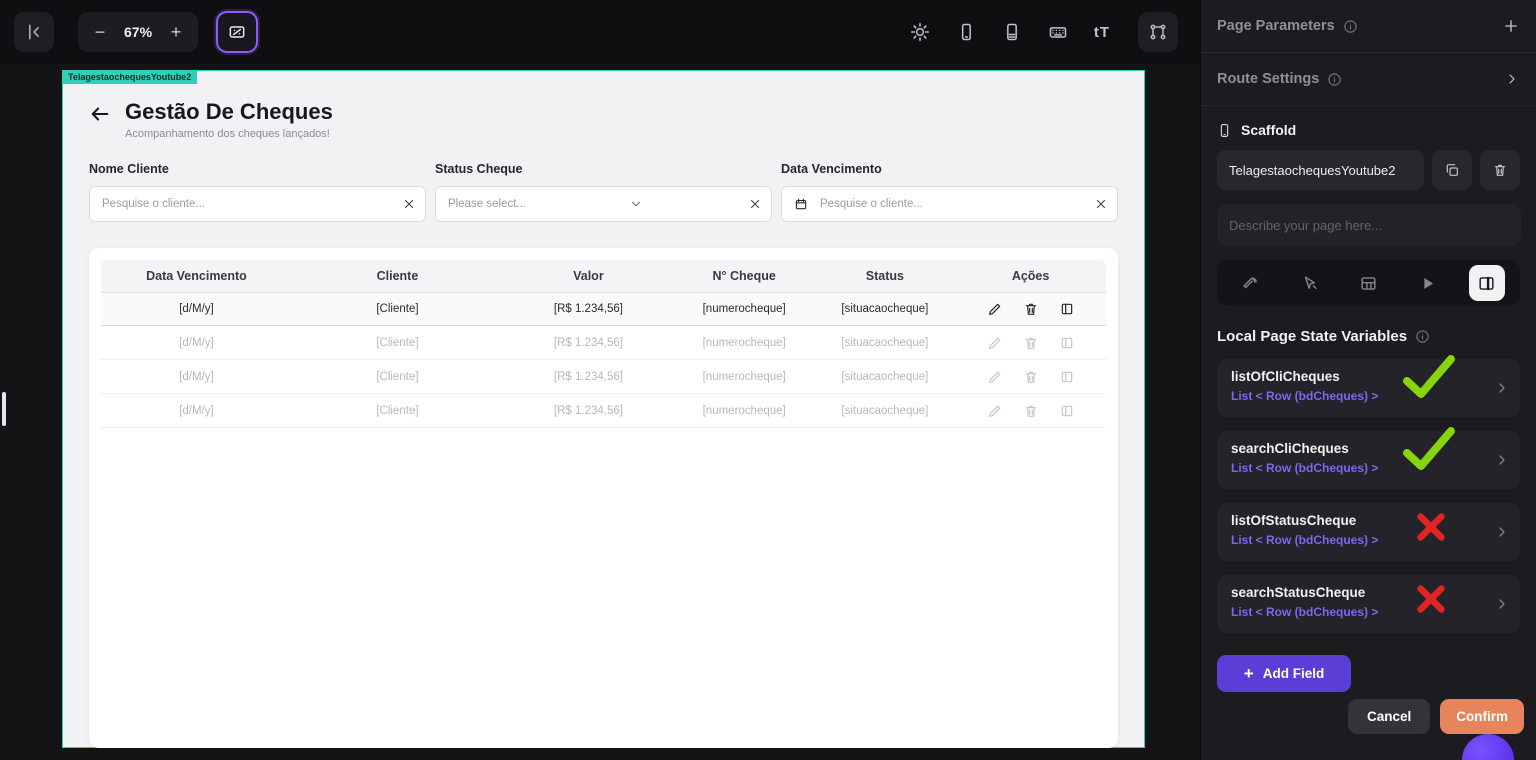 This screenshot has height=760, width=1536. I want to click on back-button, so click(100, 114).